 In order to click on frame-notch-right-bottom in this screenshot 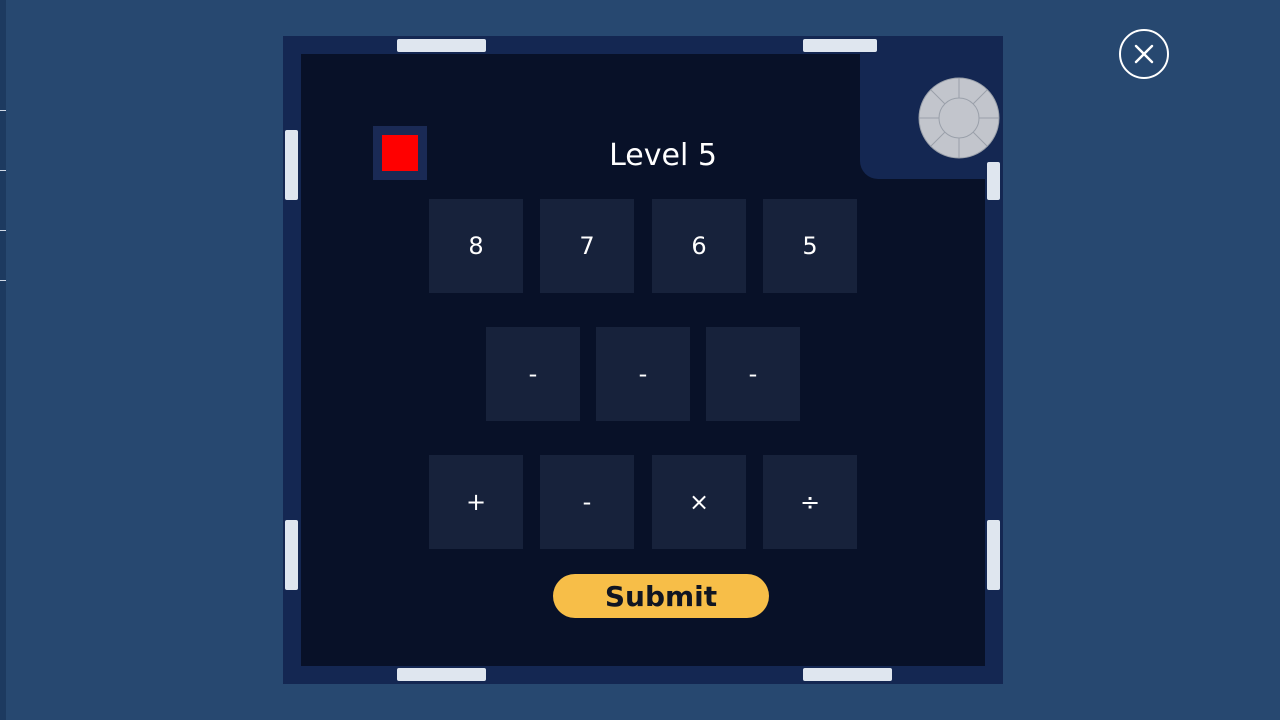, I will do `click(993, 555)`.